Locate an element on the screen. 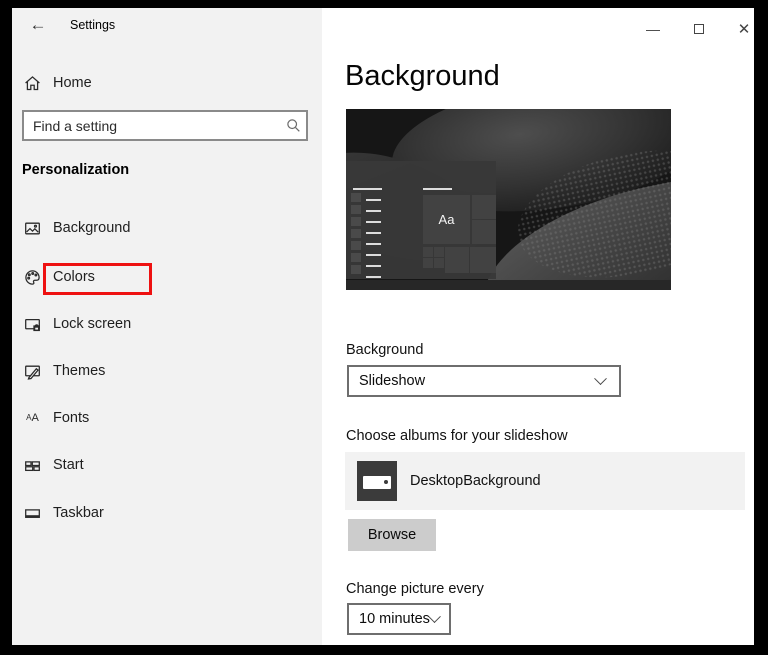 The width and height of the screenshot is (768, 655). preview-menu-lines is located at coordinates (373, 239).